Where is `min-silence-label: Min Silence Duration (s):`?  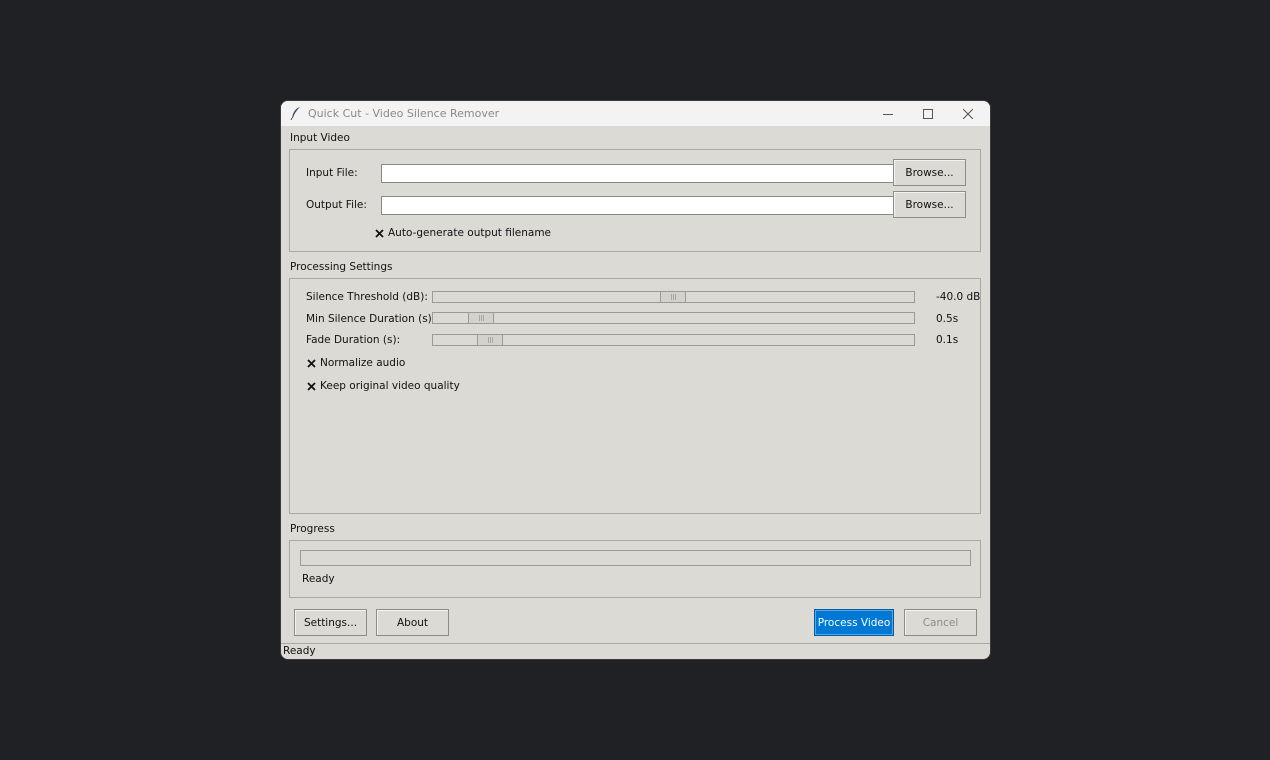 min-silence-label: Min Silence Duration (s): is located at coordinates (371, 319).